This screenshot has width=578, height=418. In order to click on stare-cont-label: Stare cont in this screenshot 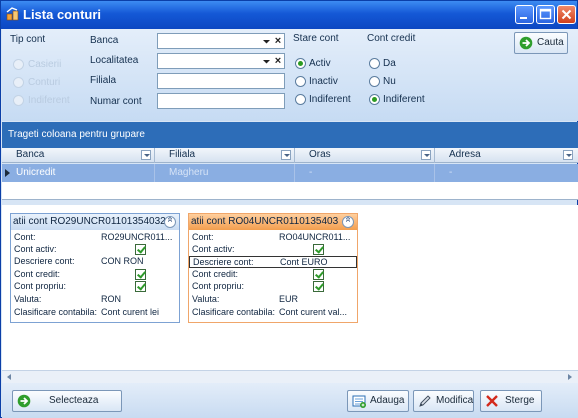, I will do `click(316, 38)`.